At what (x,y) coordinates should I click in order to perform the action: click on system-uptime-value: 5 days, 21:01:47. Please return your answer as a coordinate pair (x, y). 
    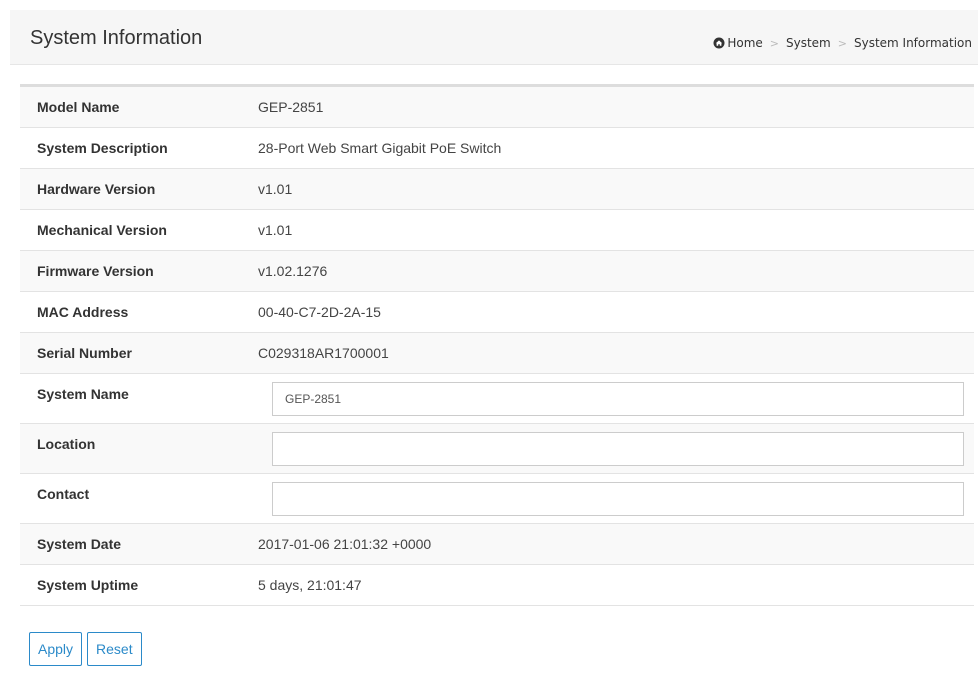
    Looking at the image, I should click on (310, 585).